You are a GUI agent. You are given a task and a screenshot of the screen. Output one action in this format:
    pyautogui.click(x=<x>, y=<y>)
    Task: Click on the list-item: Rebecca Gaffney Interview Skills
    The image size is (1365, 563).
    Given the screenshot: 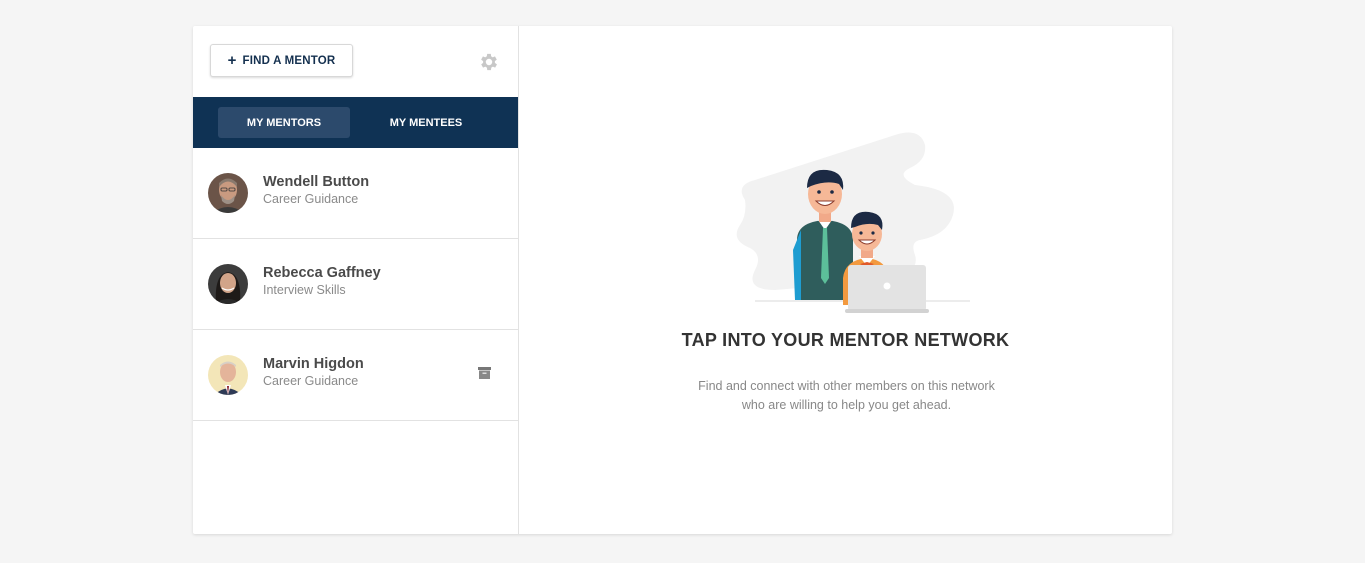 What is the action you would take?
    pyautogui.click(x=355, y=284)
    